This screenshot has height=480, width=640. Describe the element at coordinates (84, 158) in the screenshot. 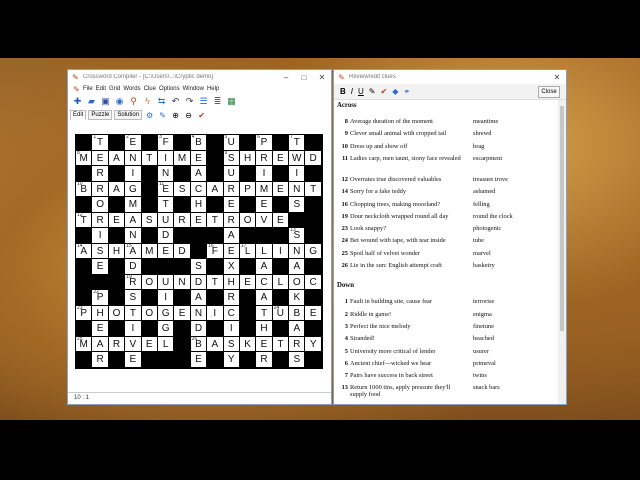

I see `grid-cell: 8M` at that location.